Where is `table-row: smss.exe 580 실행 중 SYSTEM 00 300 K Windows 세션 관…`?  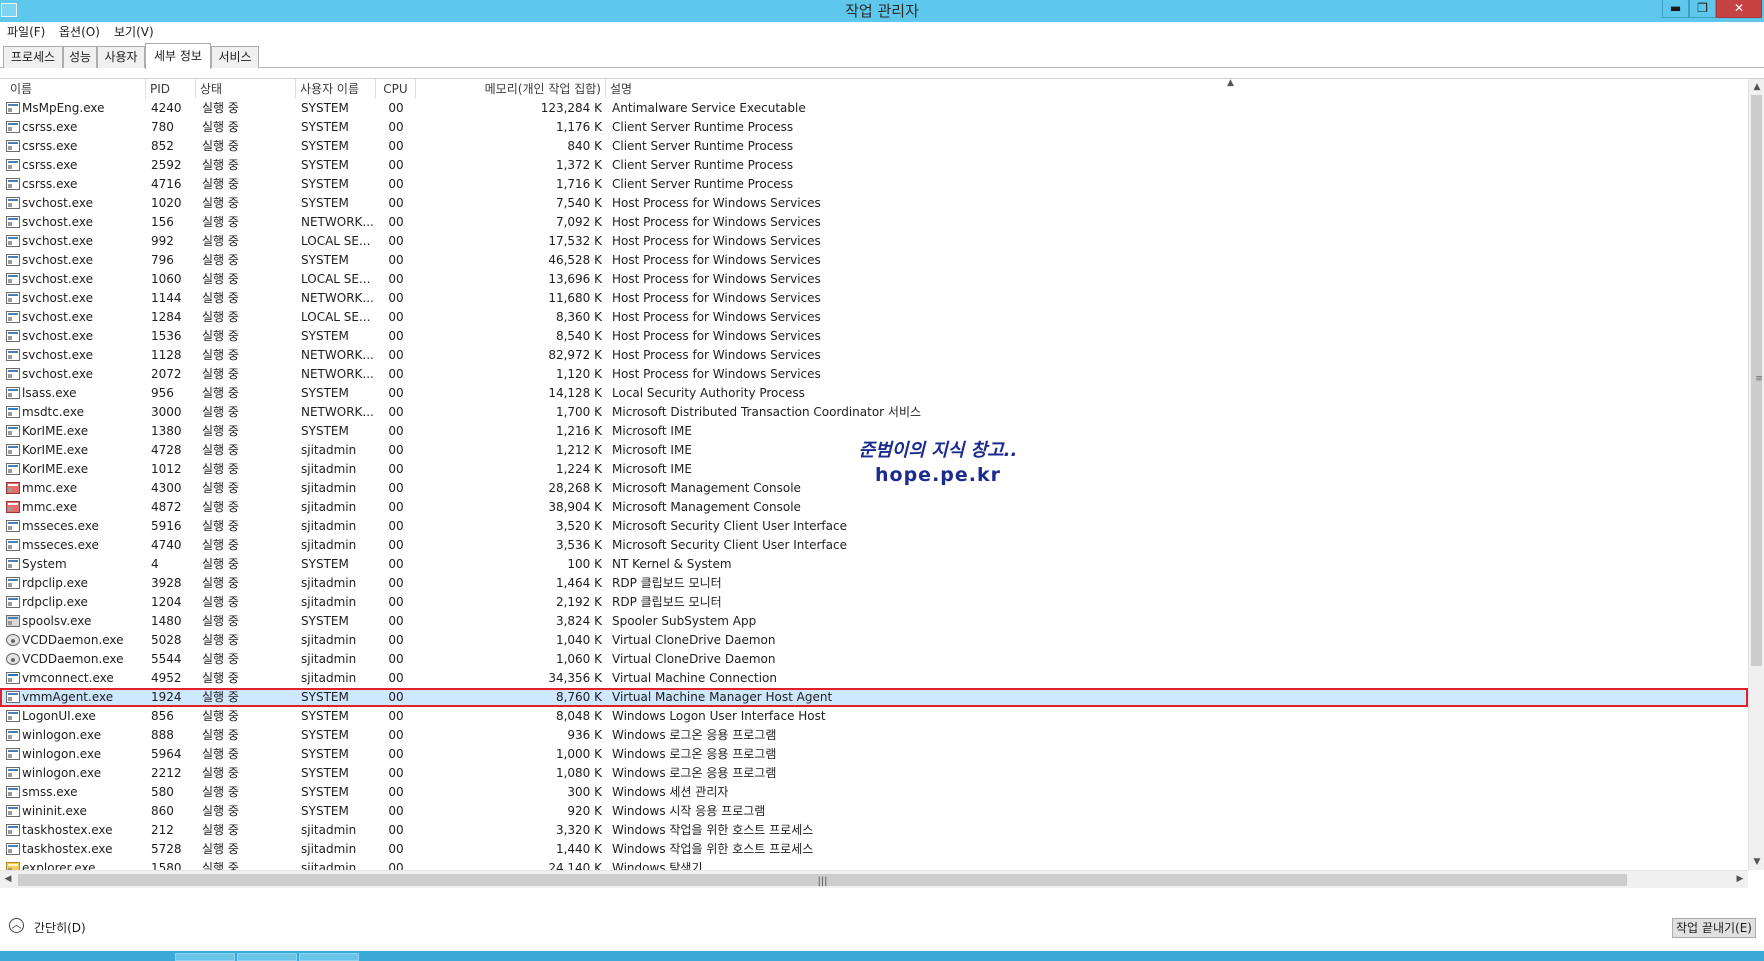
table-row: smss.exe 580 실행 중 SYSTEM 00 300 K Windows 세션 관… is located at coordinates (874, 792).